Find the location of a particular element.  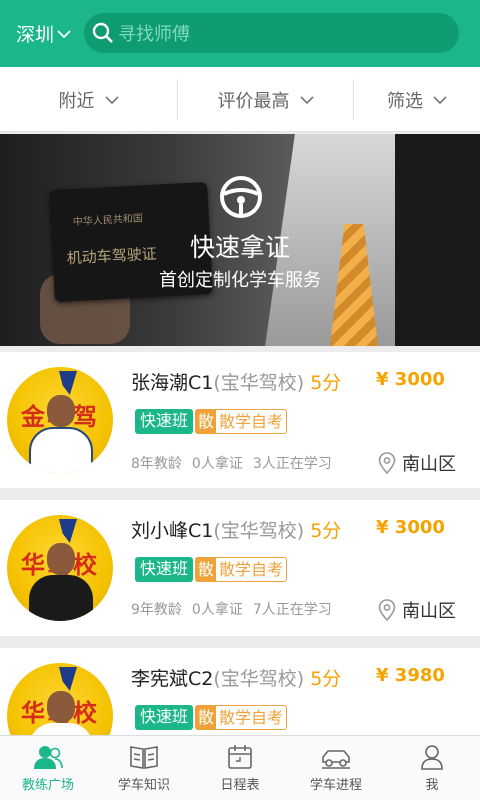

tab-driving-knowledge: 学车知识 is located at coordinates (144, 768).